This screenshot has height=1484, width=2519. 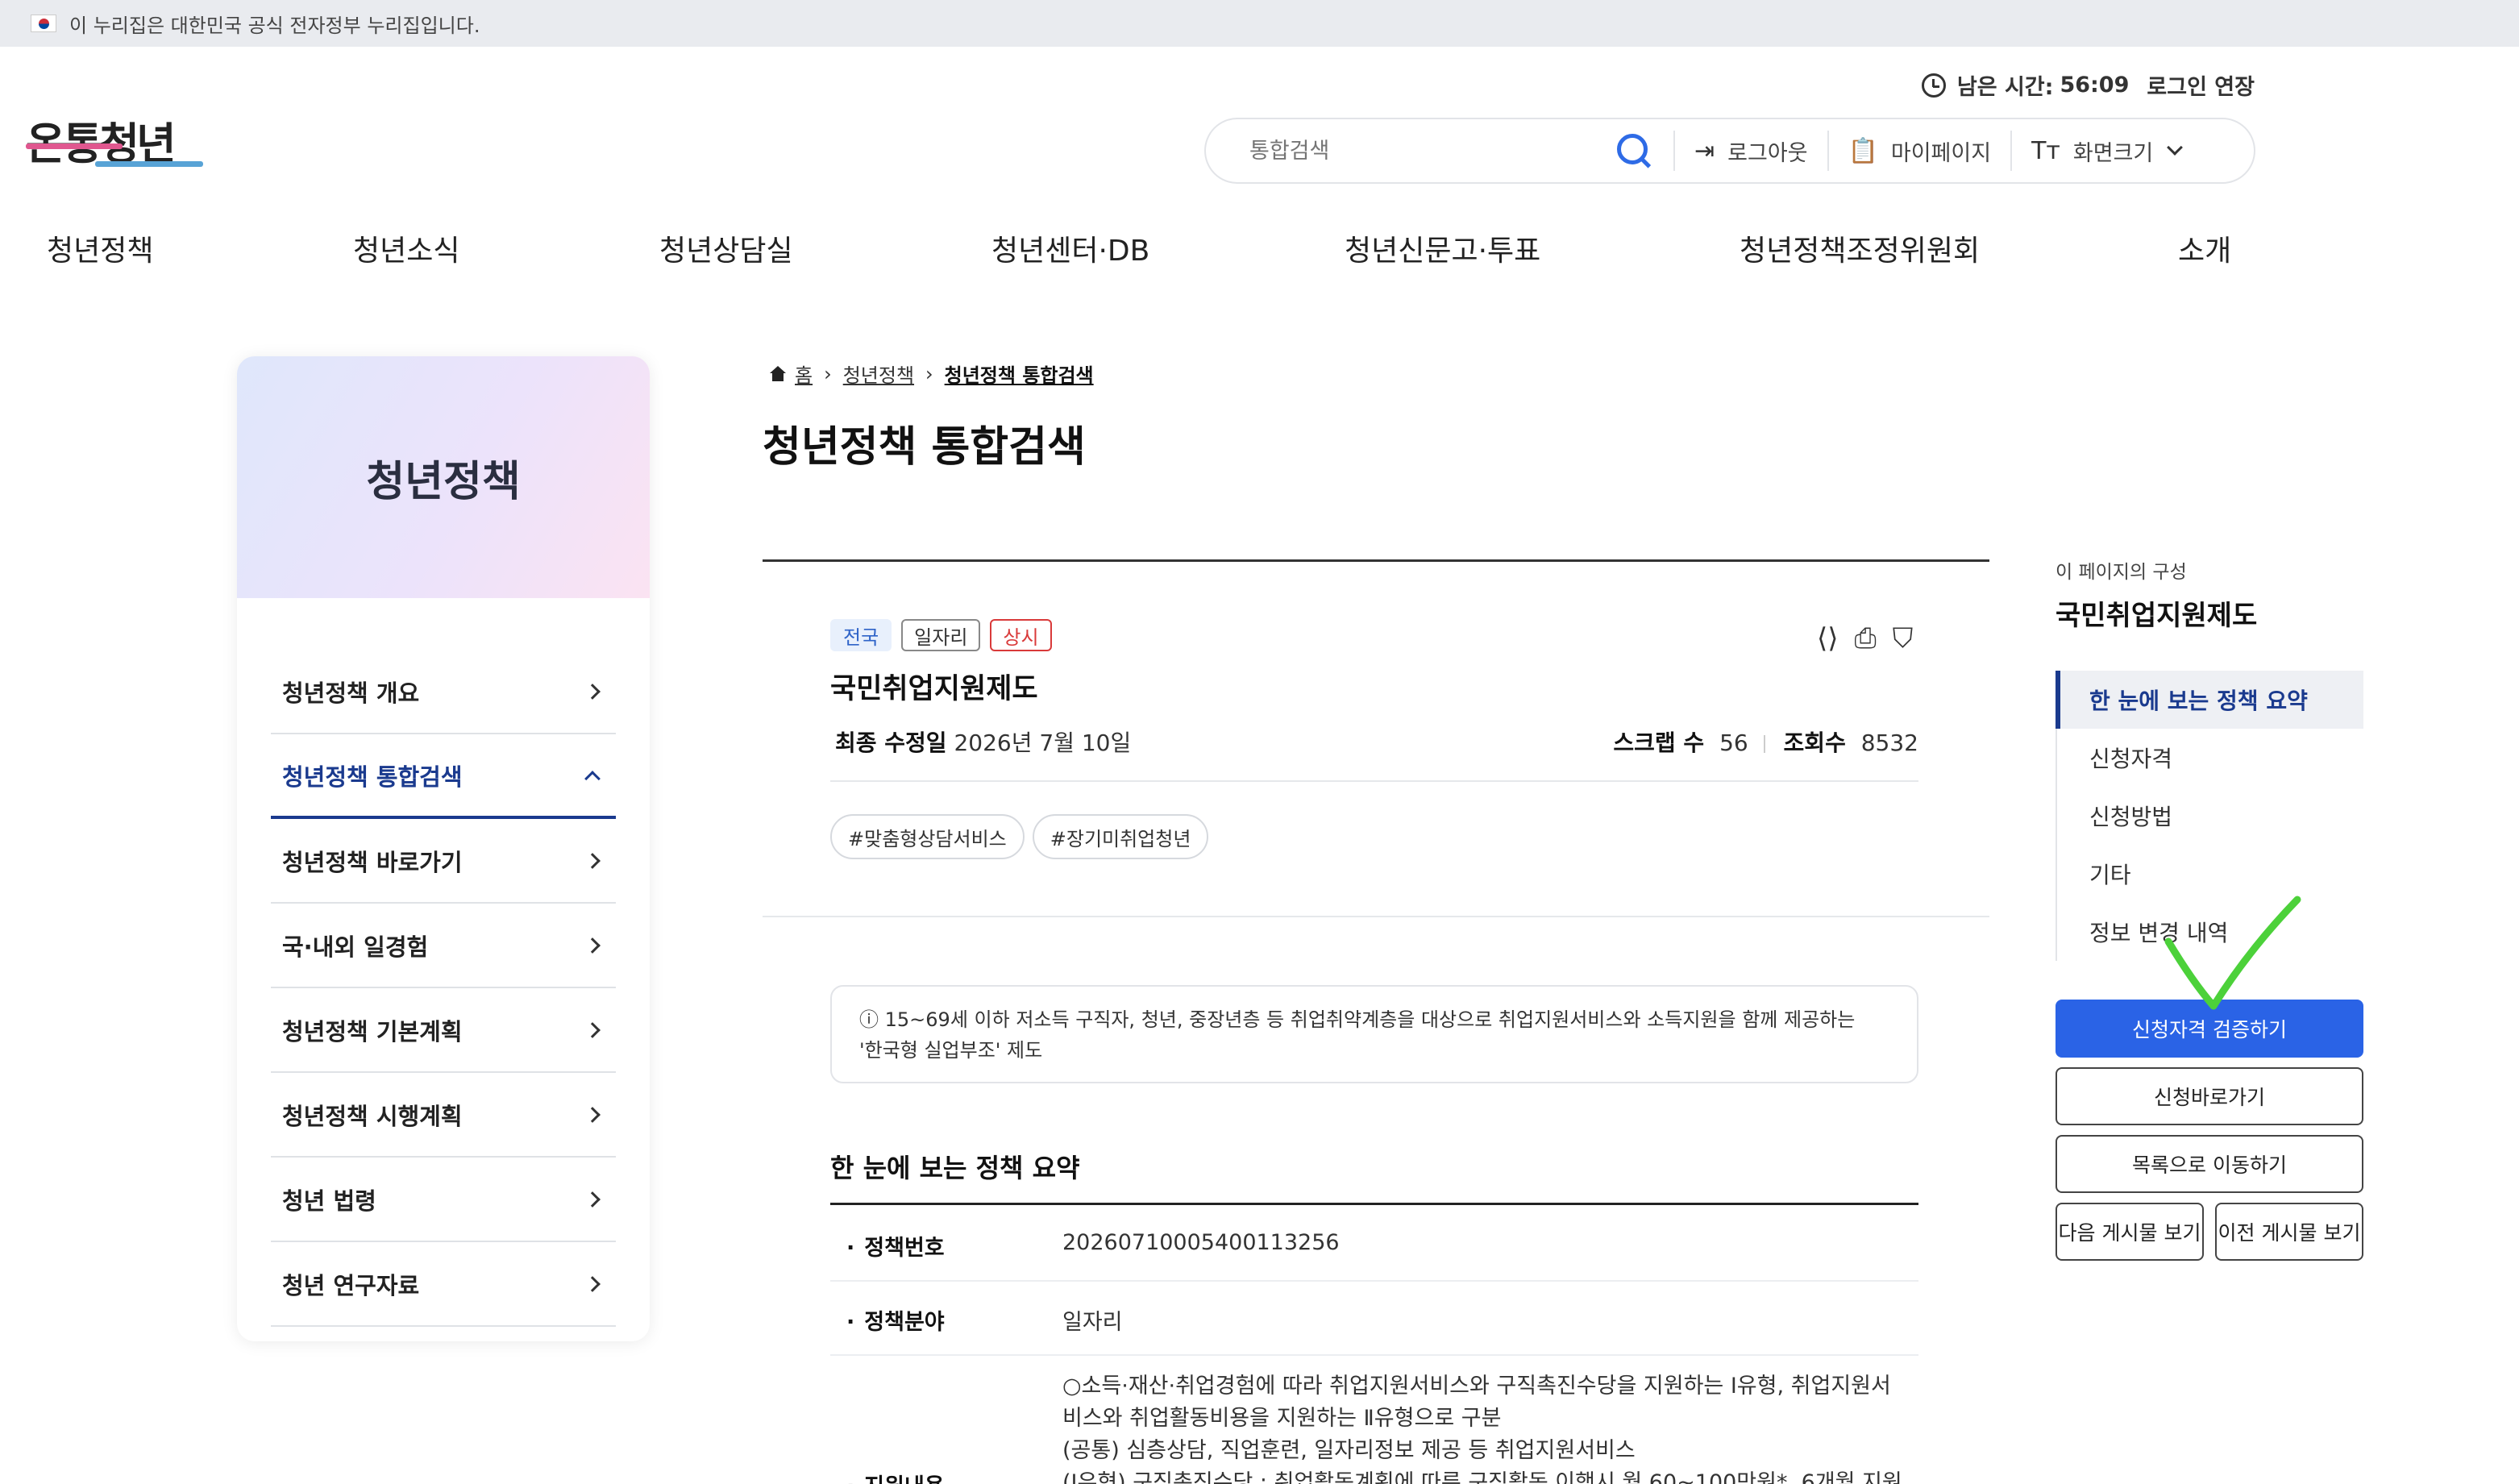 What do you see at coordinates (444, 1030) in the screenshot?
I see `side-nav-item-basic-plan: 청년정책 기본계획` at bounding box center [444, 1030].